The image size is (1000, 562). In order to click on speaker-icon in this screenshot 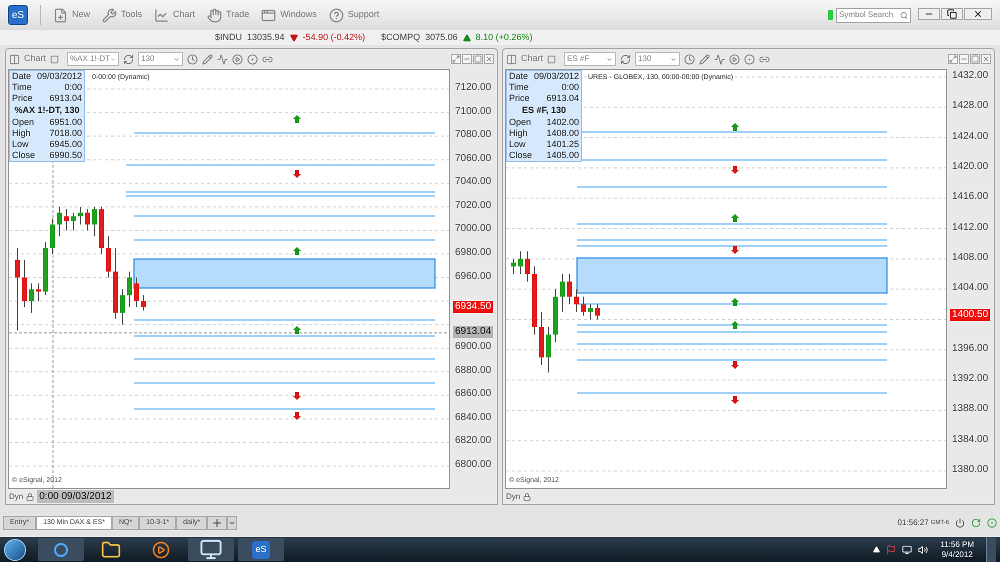, I will do `click(923, 549)`.